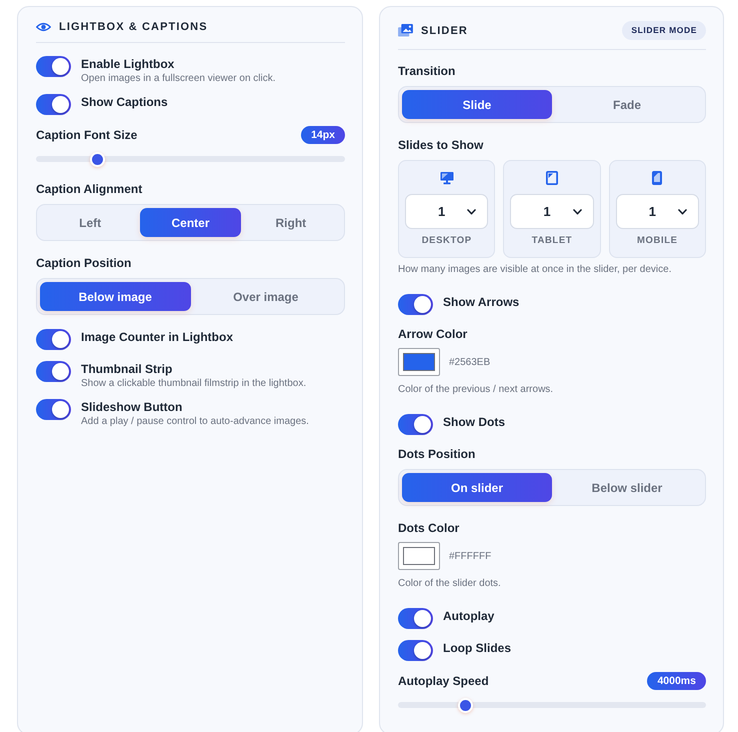  I want to click on segment-button: Over image, so click(265, 296).